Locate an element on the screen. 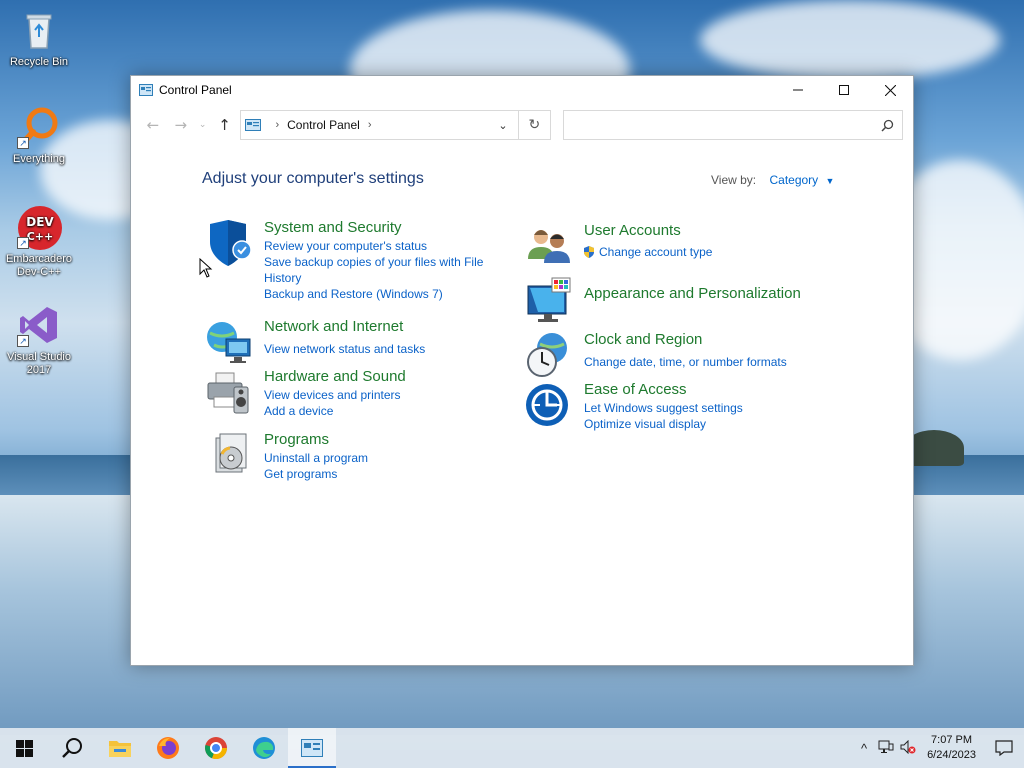  desktop-icon-label: Everything is located at coordinates (39, 159).